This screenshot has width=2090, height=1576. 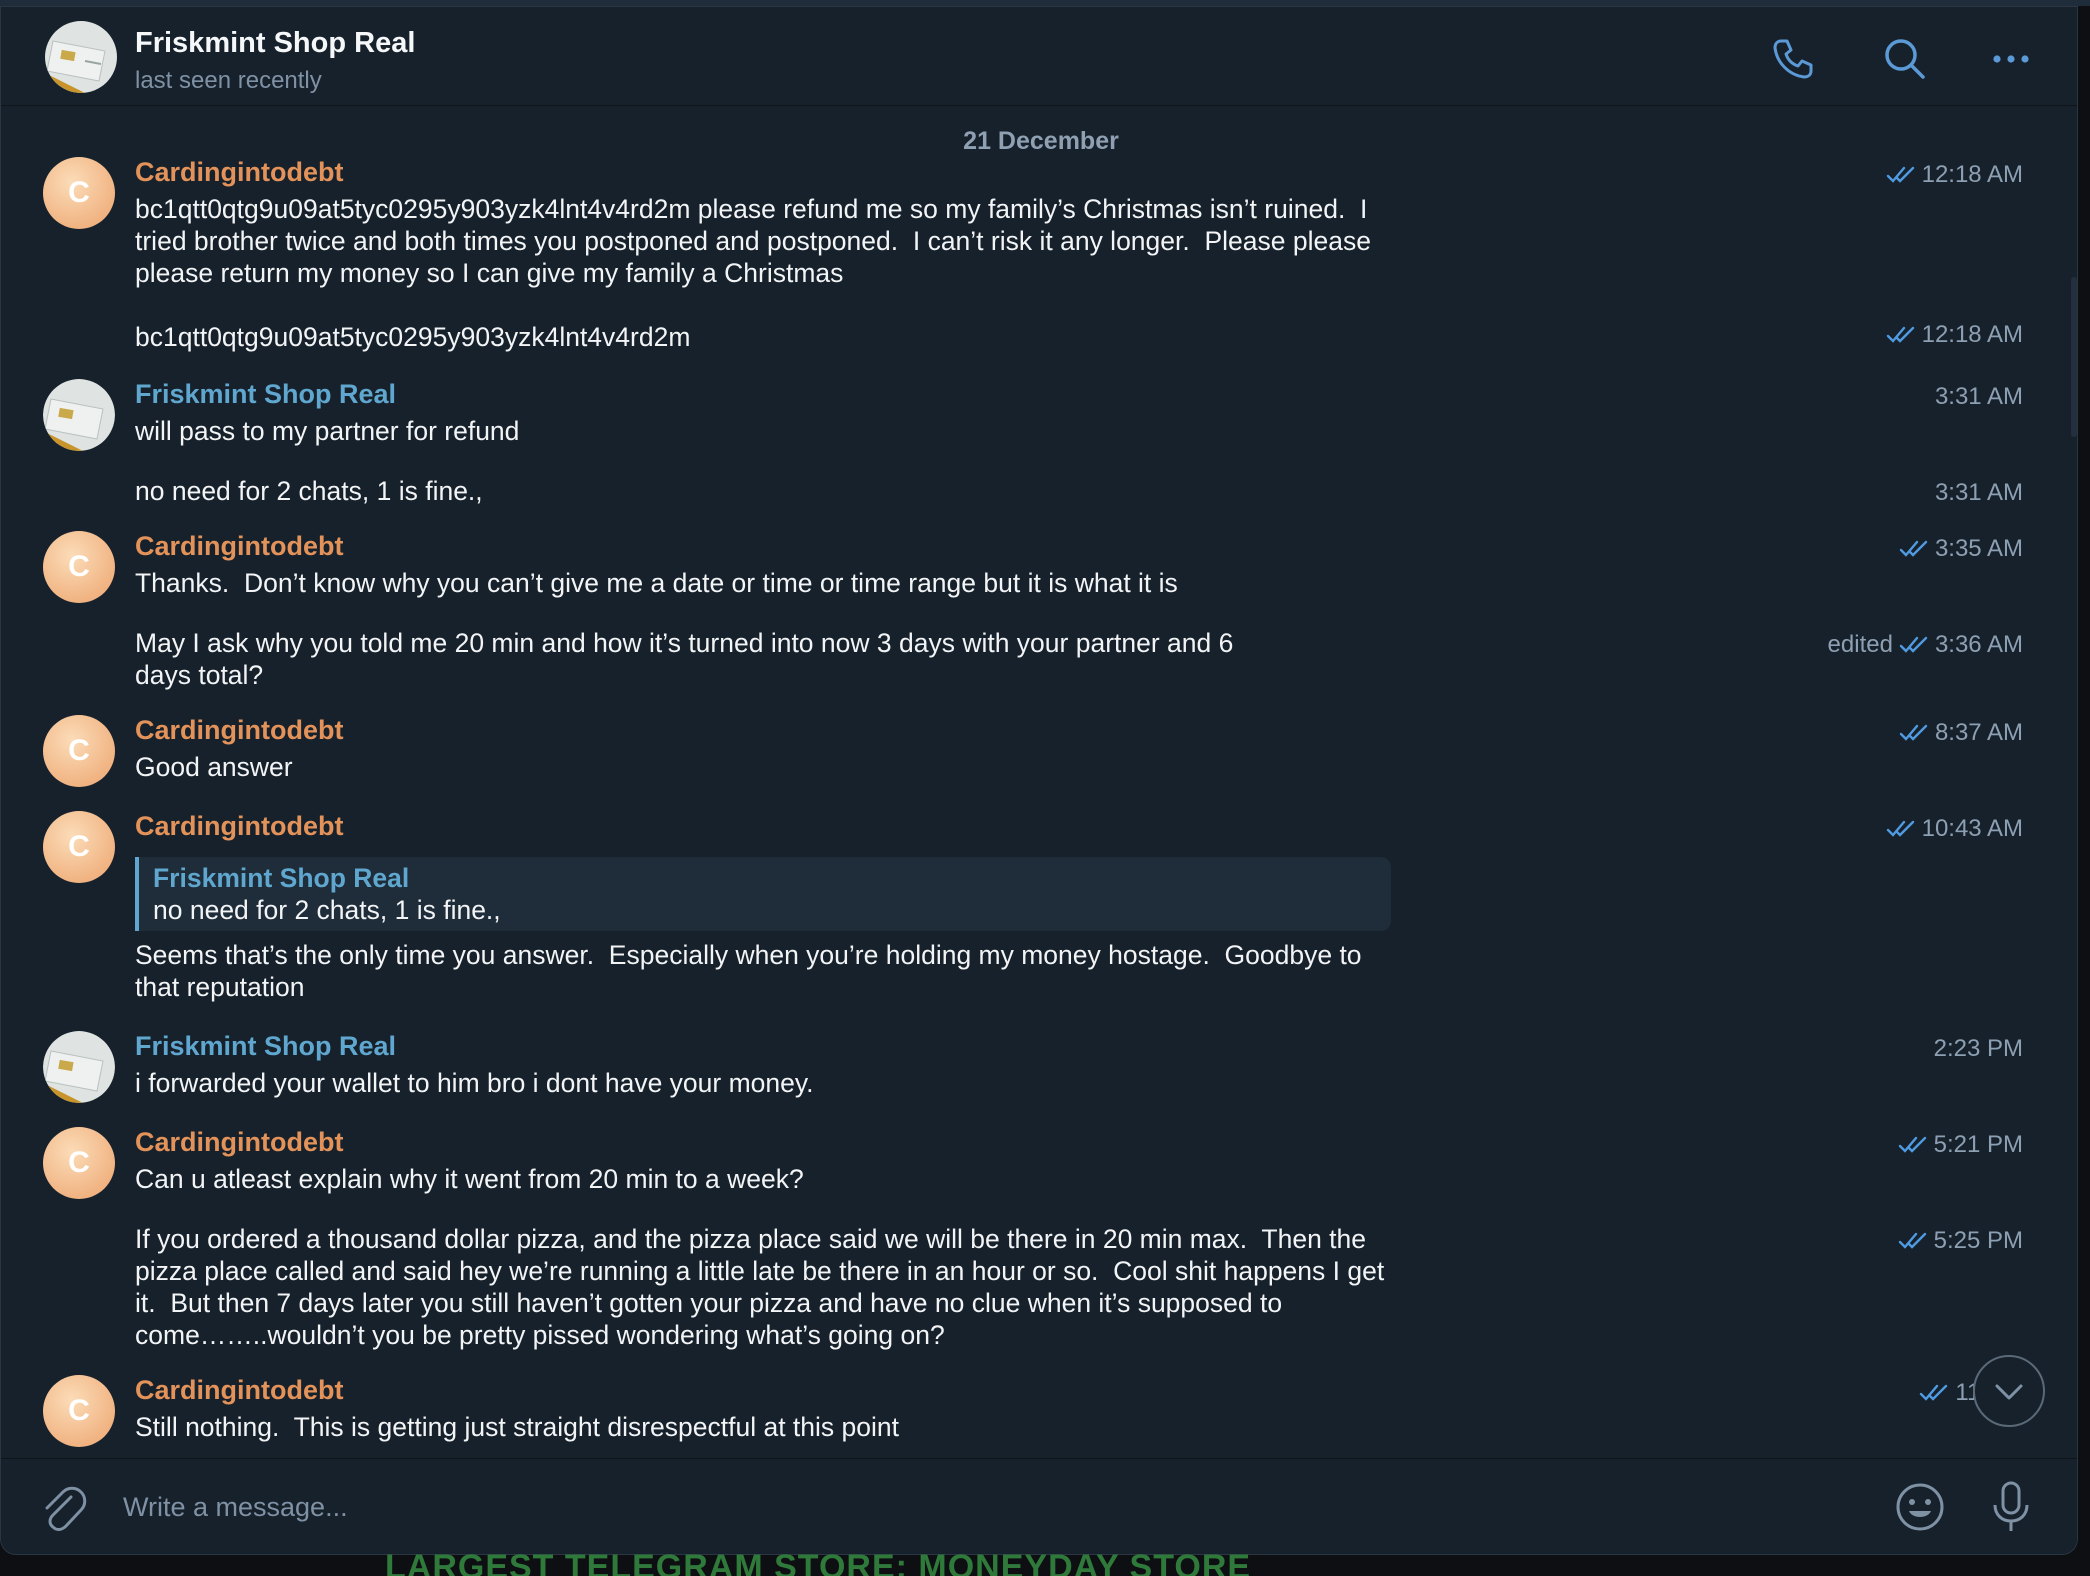 I want to click on message-meta: 2:23 PM, so click(x=1978, y=1049).